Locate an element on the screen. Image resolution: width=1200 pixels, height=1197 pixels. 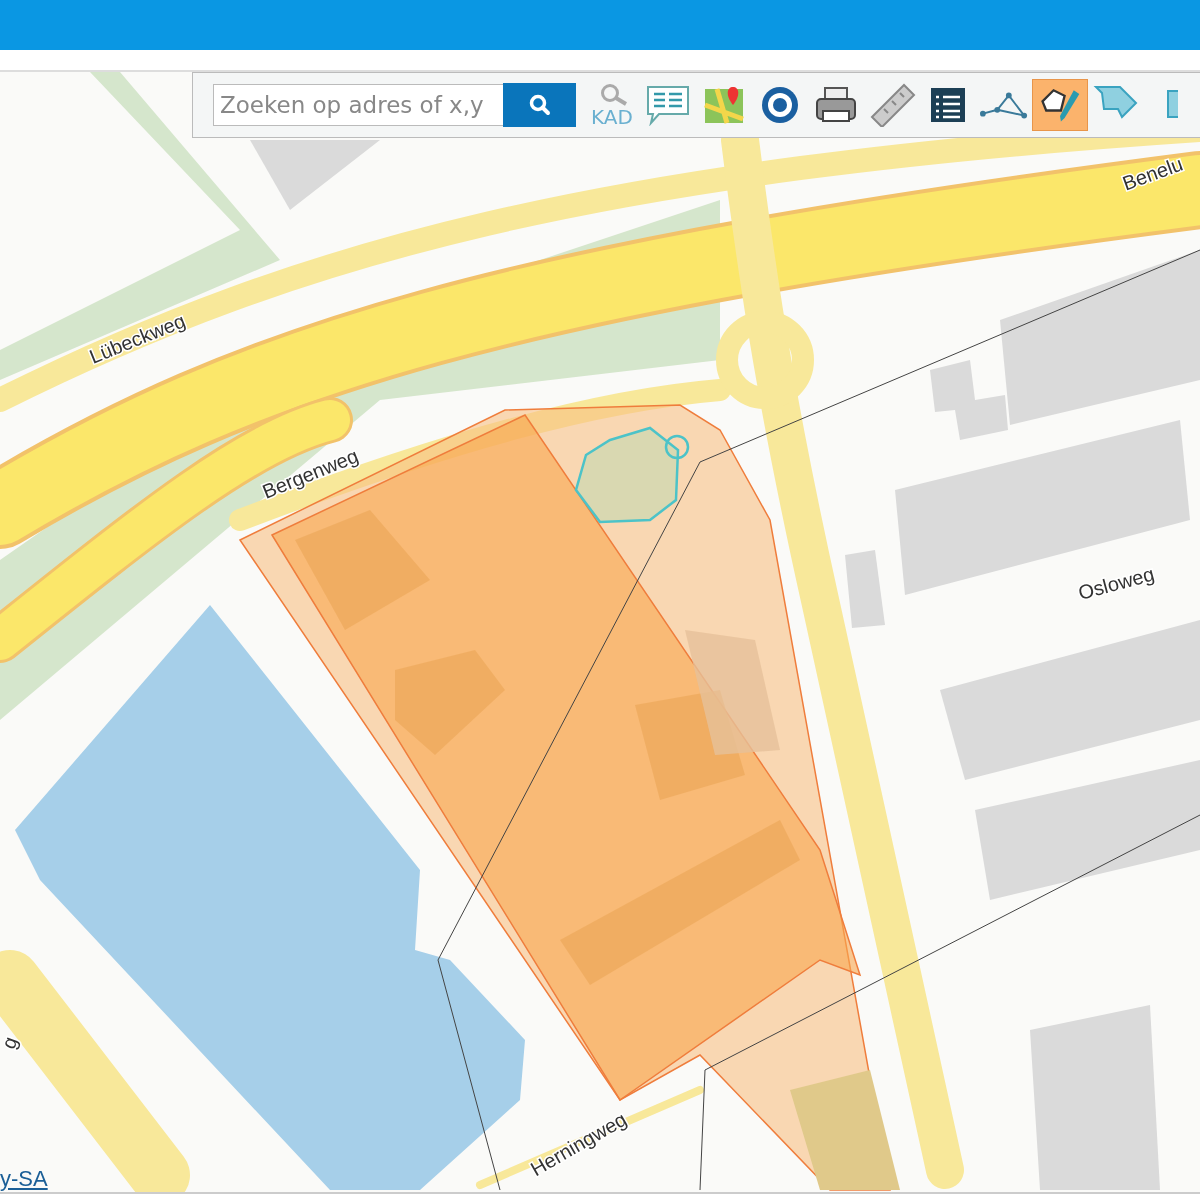
tool-button is located at coordinates (1060, 105).